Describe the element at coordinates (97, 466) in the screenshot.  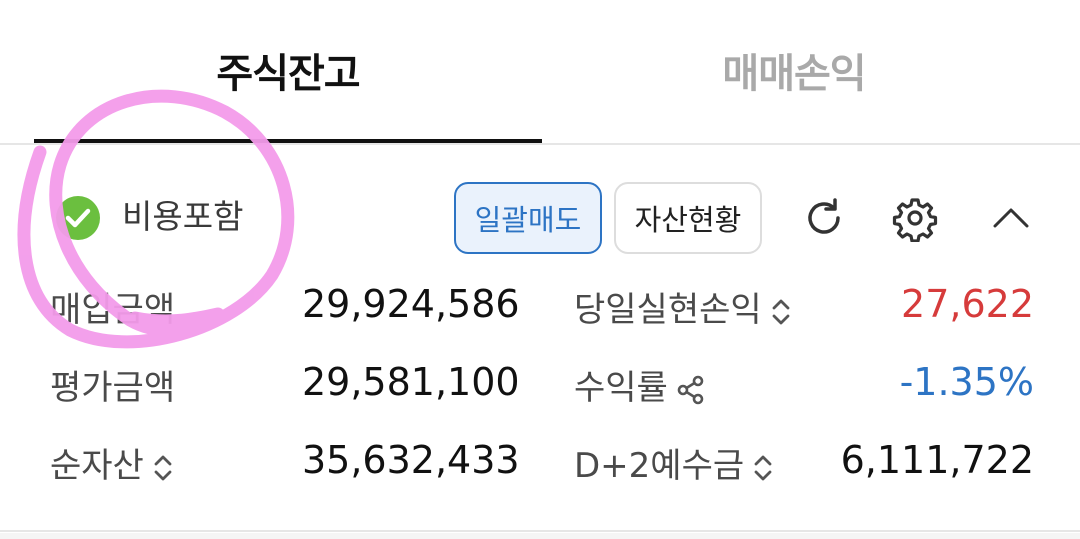
I see `net-assets-label-text: 순자산` at that location.